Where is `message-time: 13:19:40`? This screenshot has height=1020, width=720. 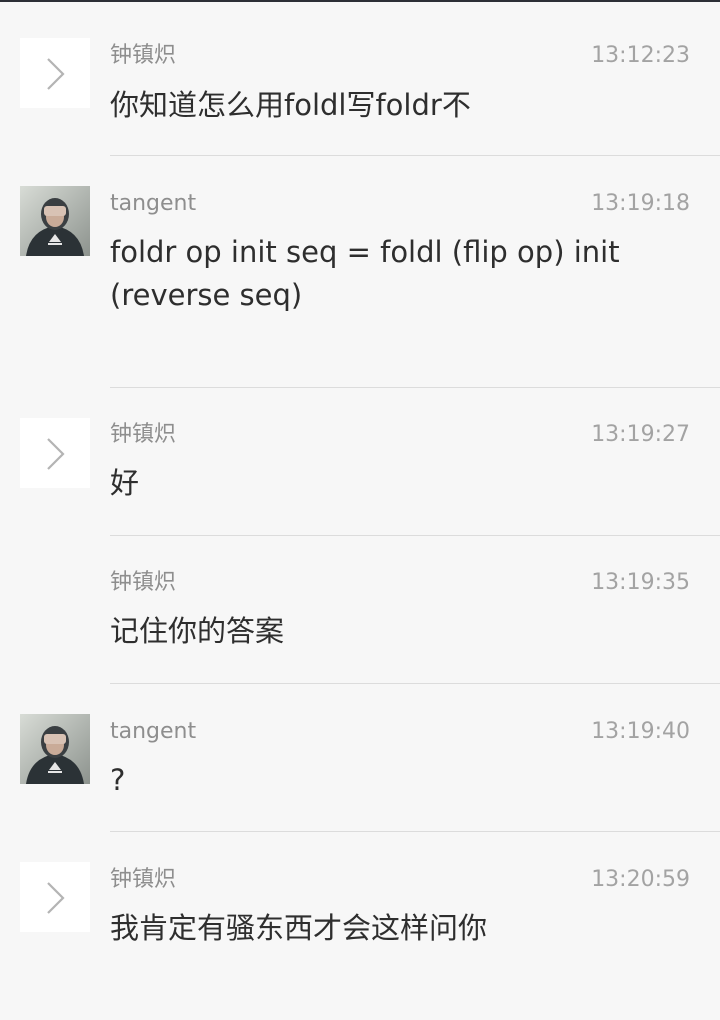 message-time: 13:19:40 is located at coordinates (640, 731).